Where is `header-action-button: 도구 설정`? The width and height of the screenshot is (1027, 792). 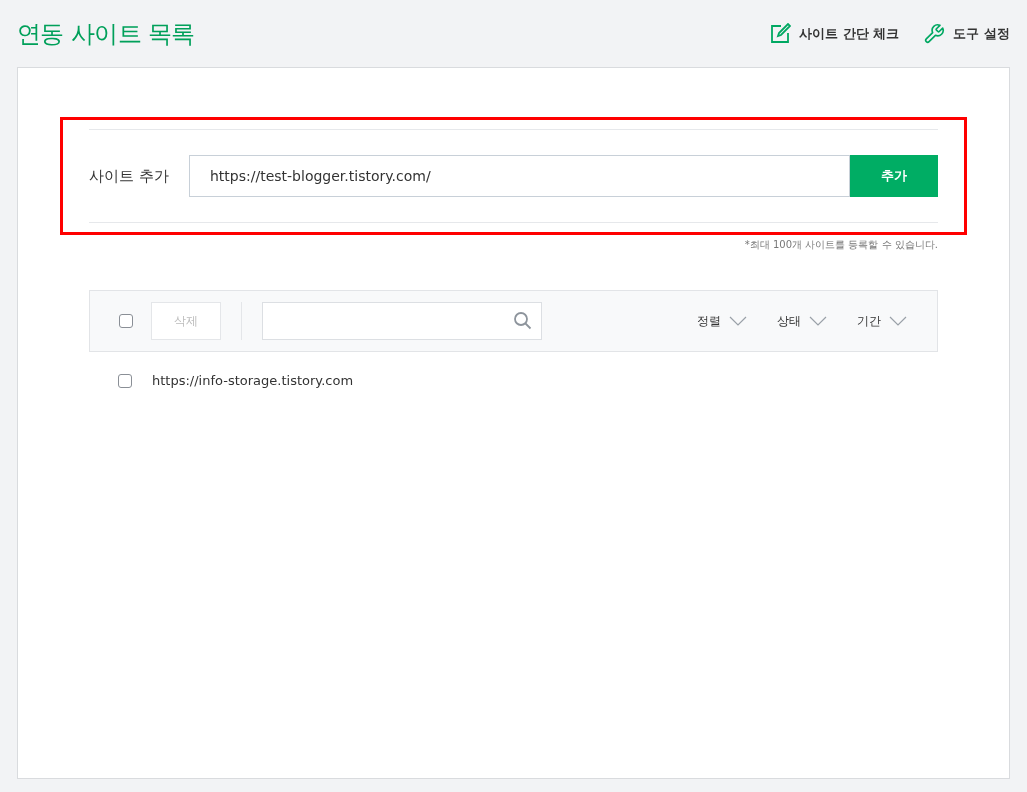 header-action-button: 도구 설정 is located at coordinates (966, 33).